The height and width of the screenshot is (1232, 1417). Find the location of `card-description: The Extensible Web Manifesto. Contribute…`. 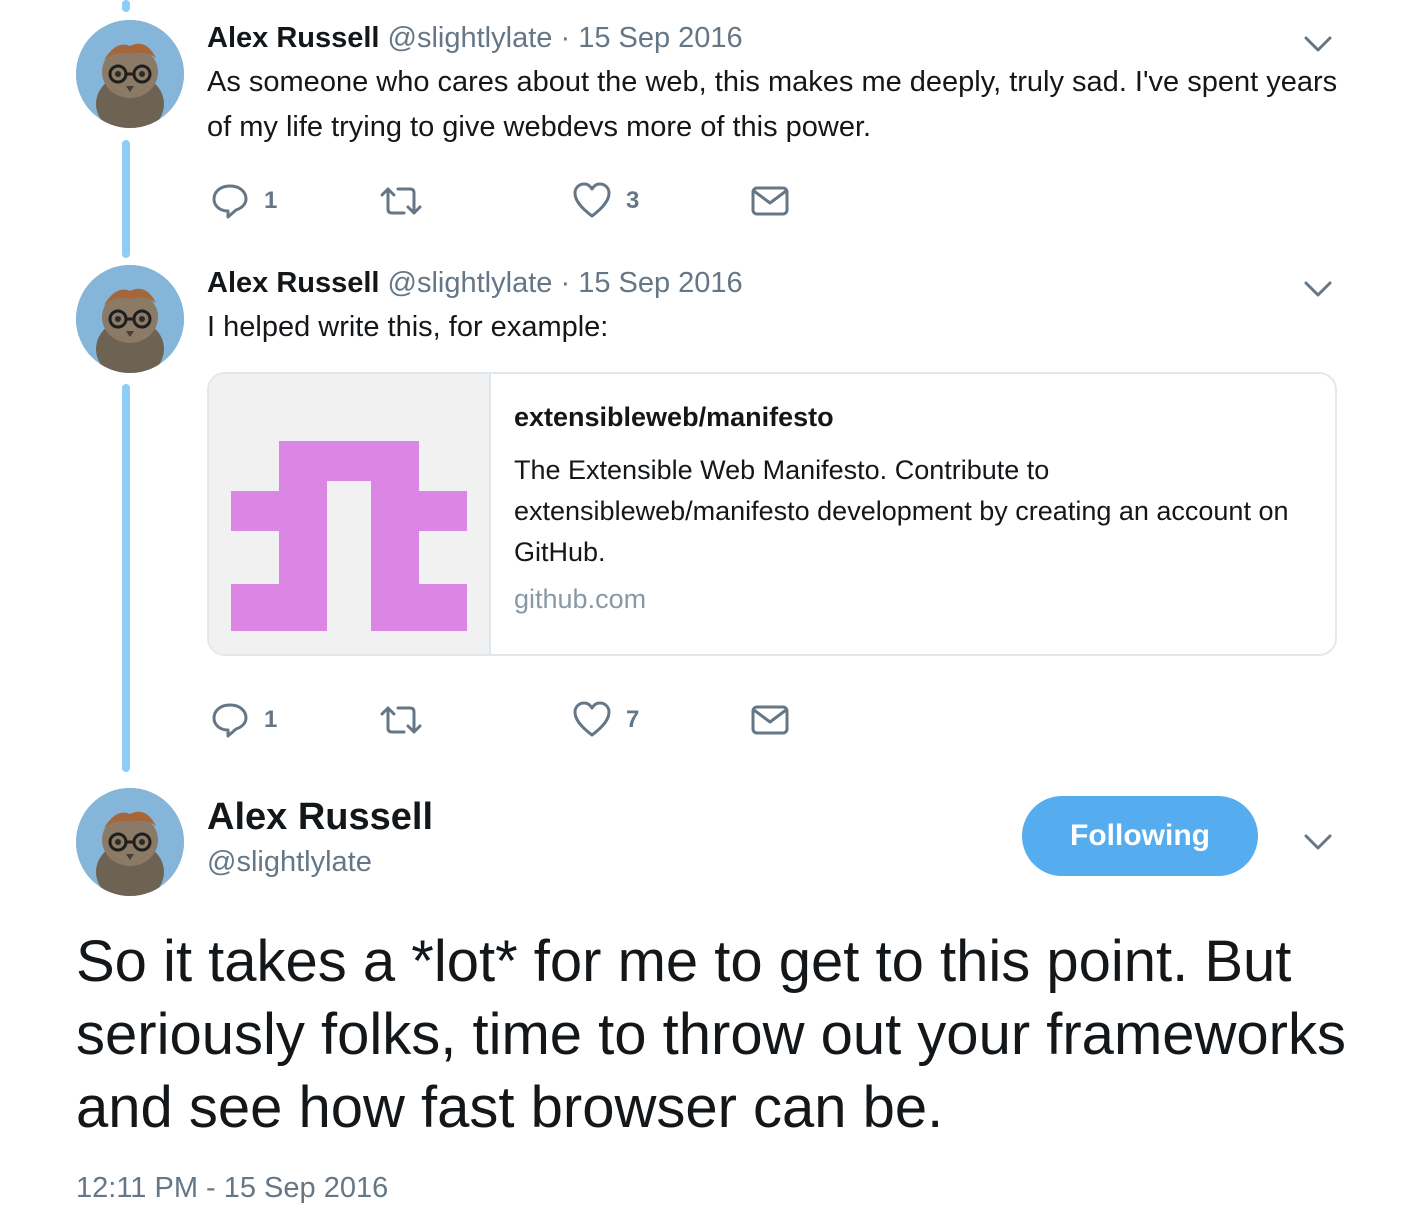

card-description: The Extensible Web Manifesto. Contribute… is located at coordinates (901, 511).